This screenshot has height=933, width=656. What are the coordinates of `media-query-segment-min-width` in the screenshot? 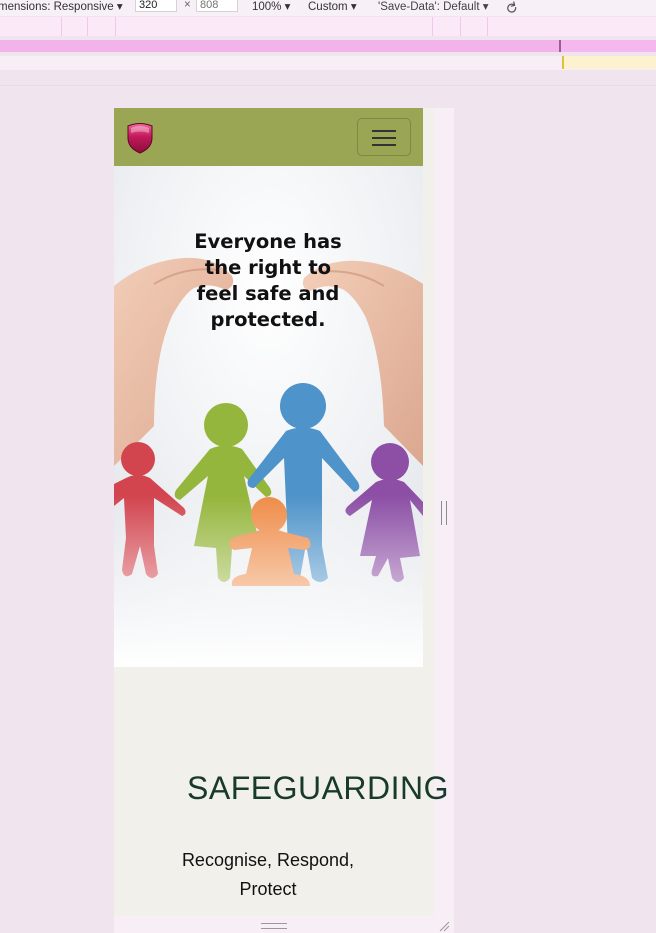 It's located at (609, 62).